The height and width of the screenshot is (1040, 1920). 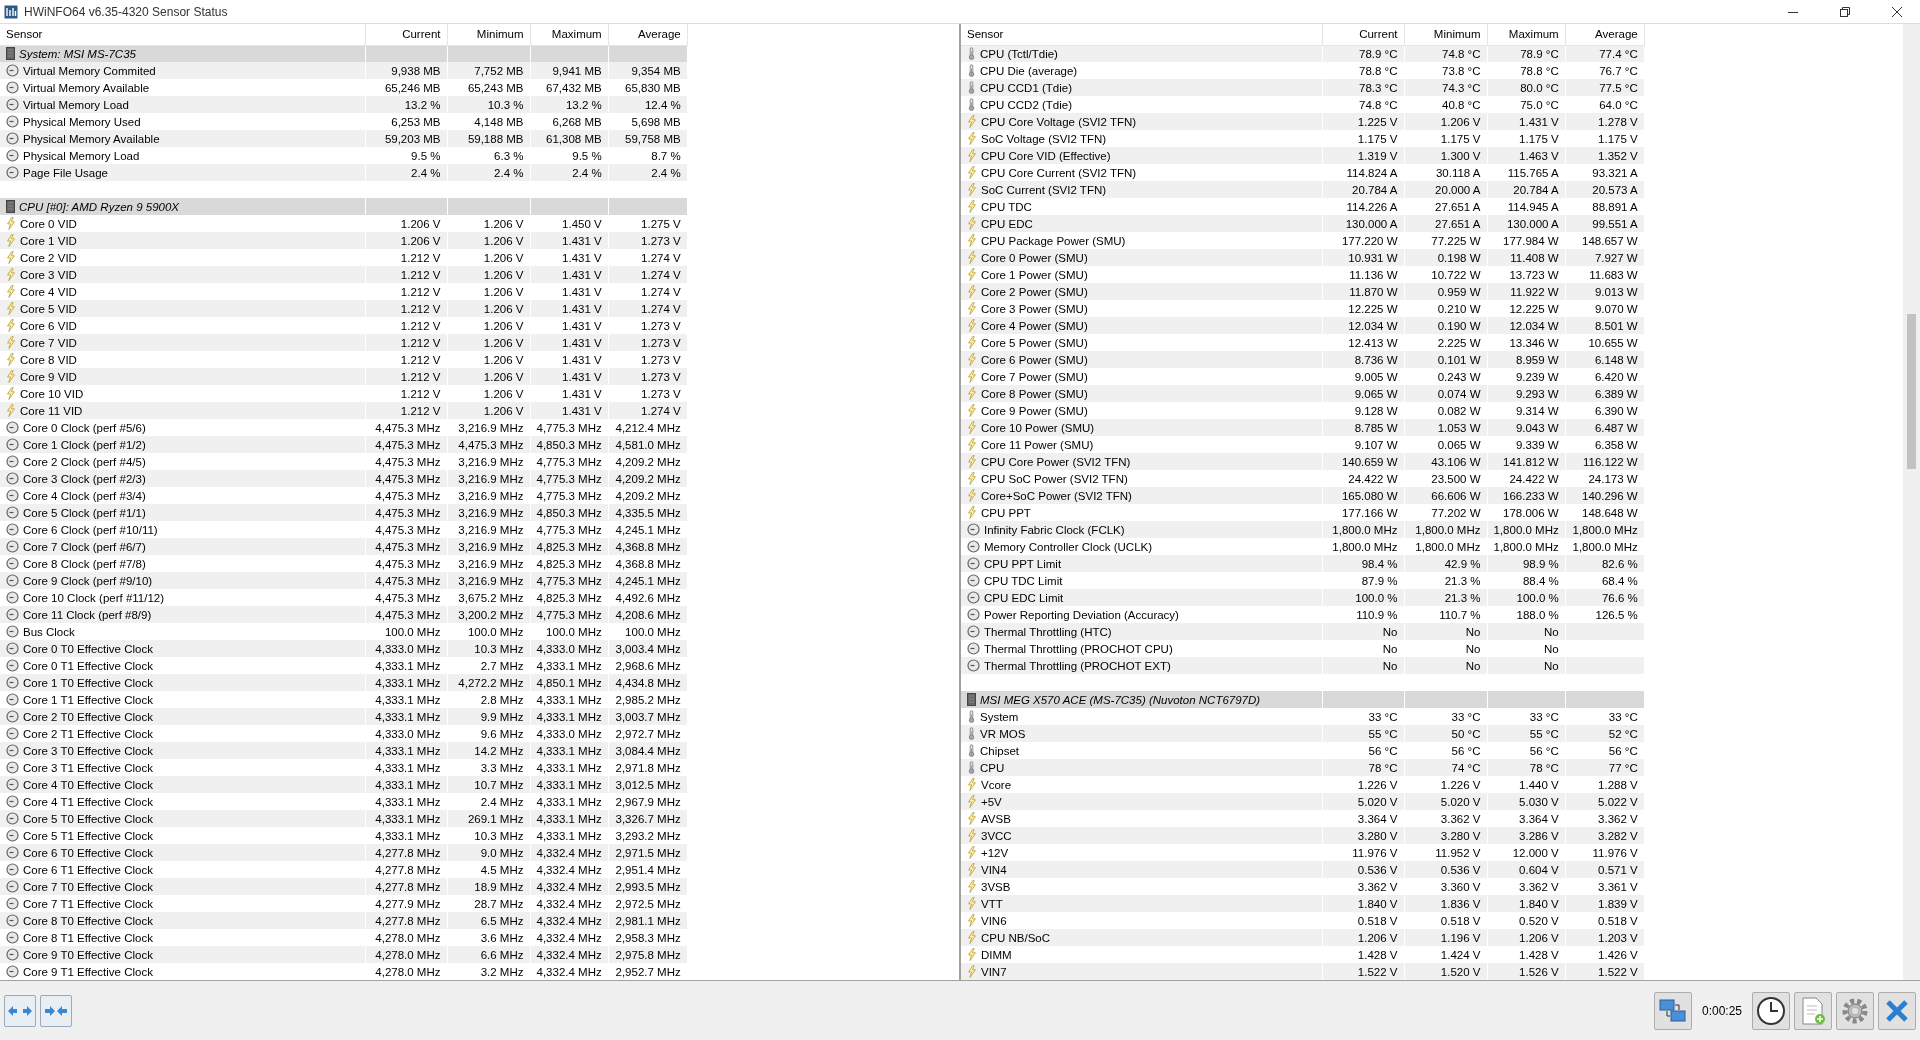 I want to click on sensor-name: Core 11 Power (SMU), so click(x=1037, y=444).